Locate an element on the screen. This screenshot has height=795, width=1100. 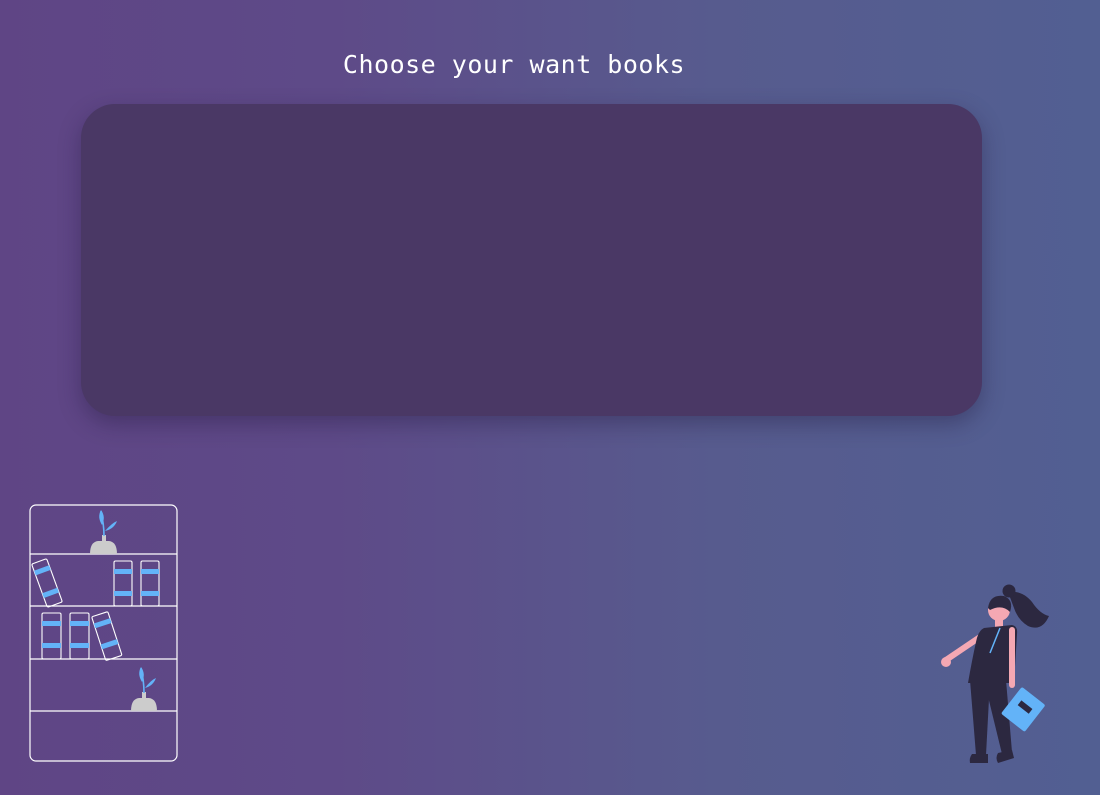
hand is located at coordinates (946, 662).